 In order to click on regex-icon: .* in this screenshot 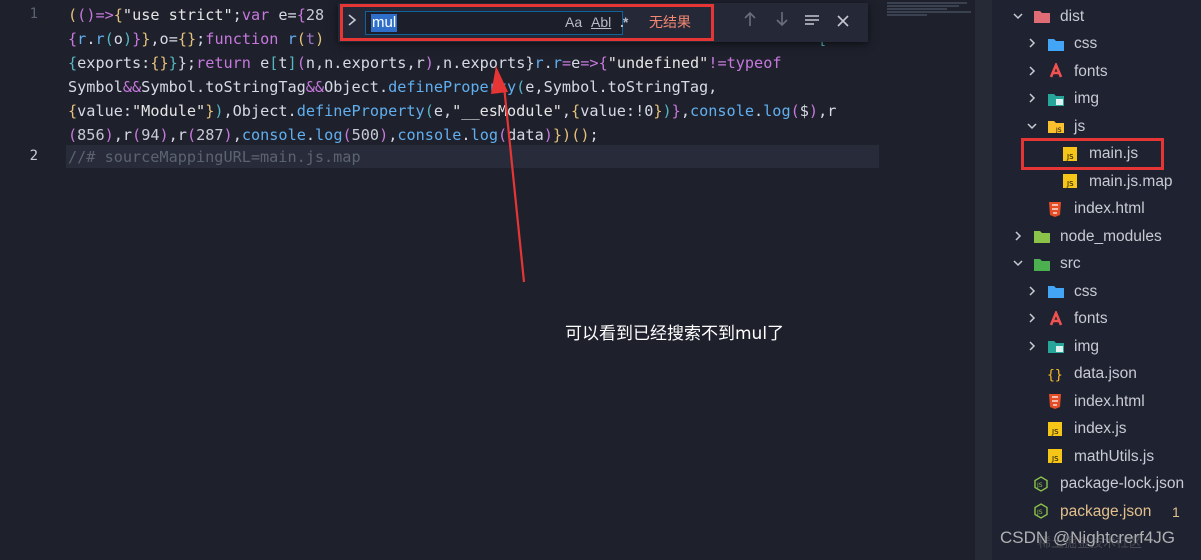, I will do `click(624, 22)`.